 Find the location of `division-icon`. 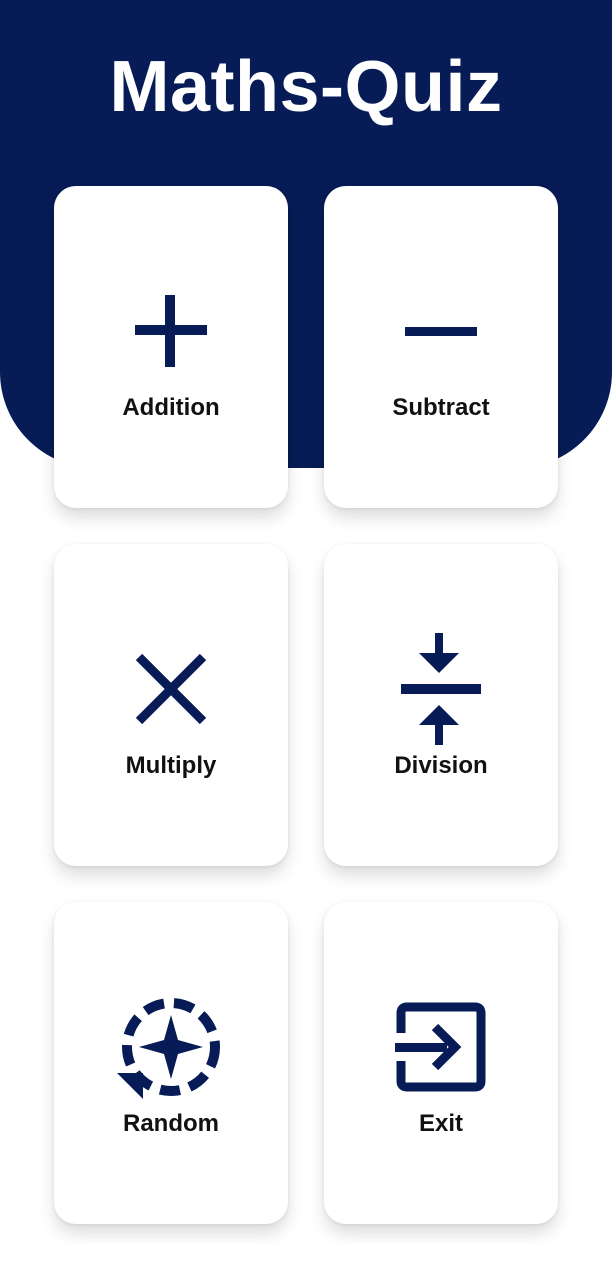

division-icon is located at coordinates (441, 689).